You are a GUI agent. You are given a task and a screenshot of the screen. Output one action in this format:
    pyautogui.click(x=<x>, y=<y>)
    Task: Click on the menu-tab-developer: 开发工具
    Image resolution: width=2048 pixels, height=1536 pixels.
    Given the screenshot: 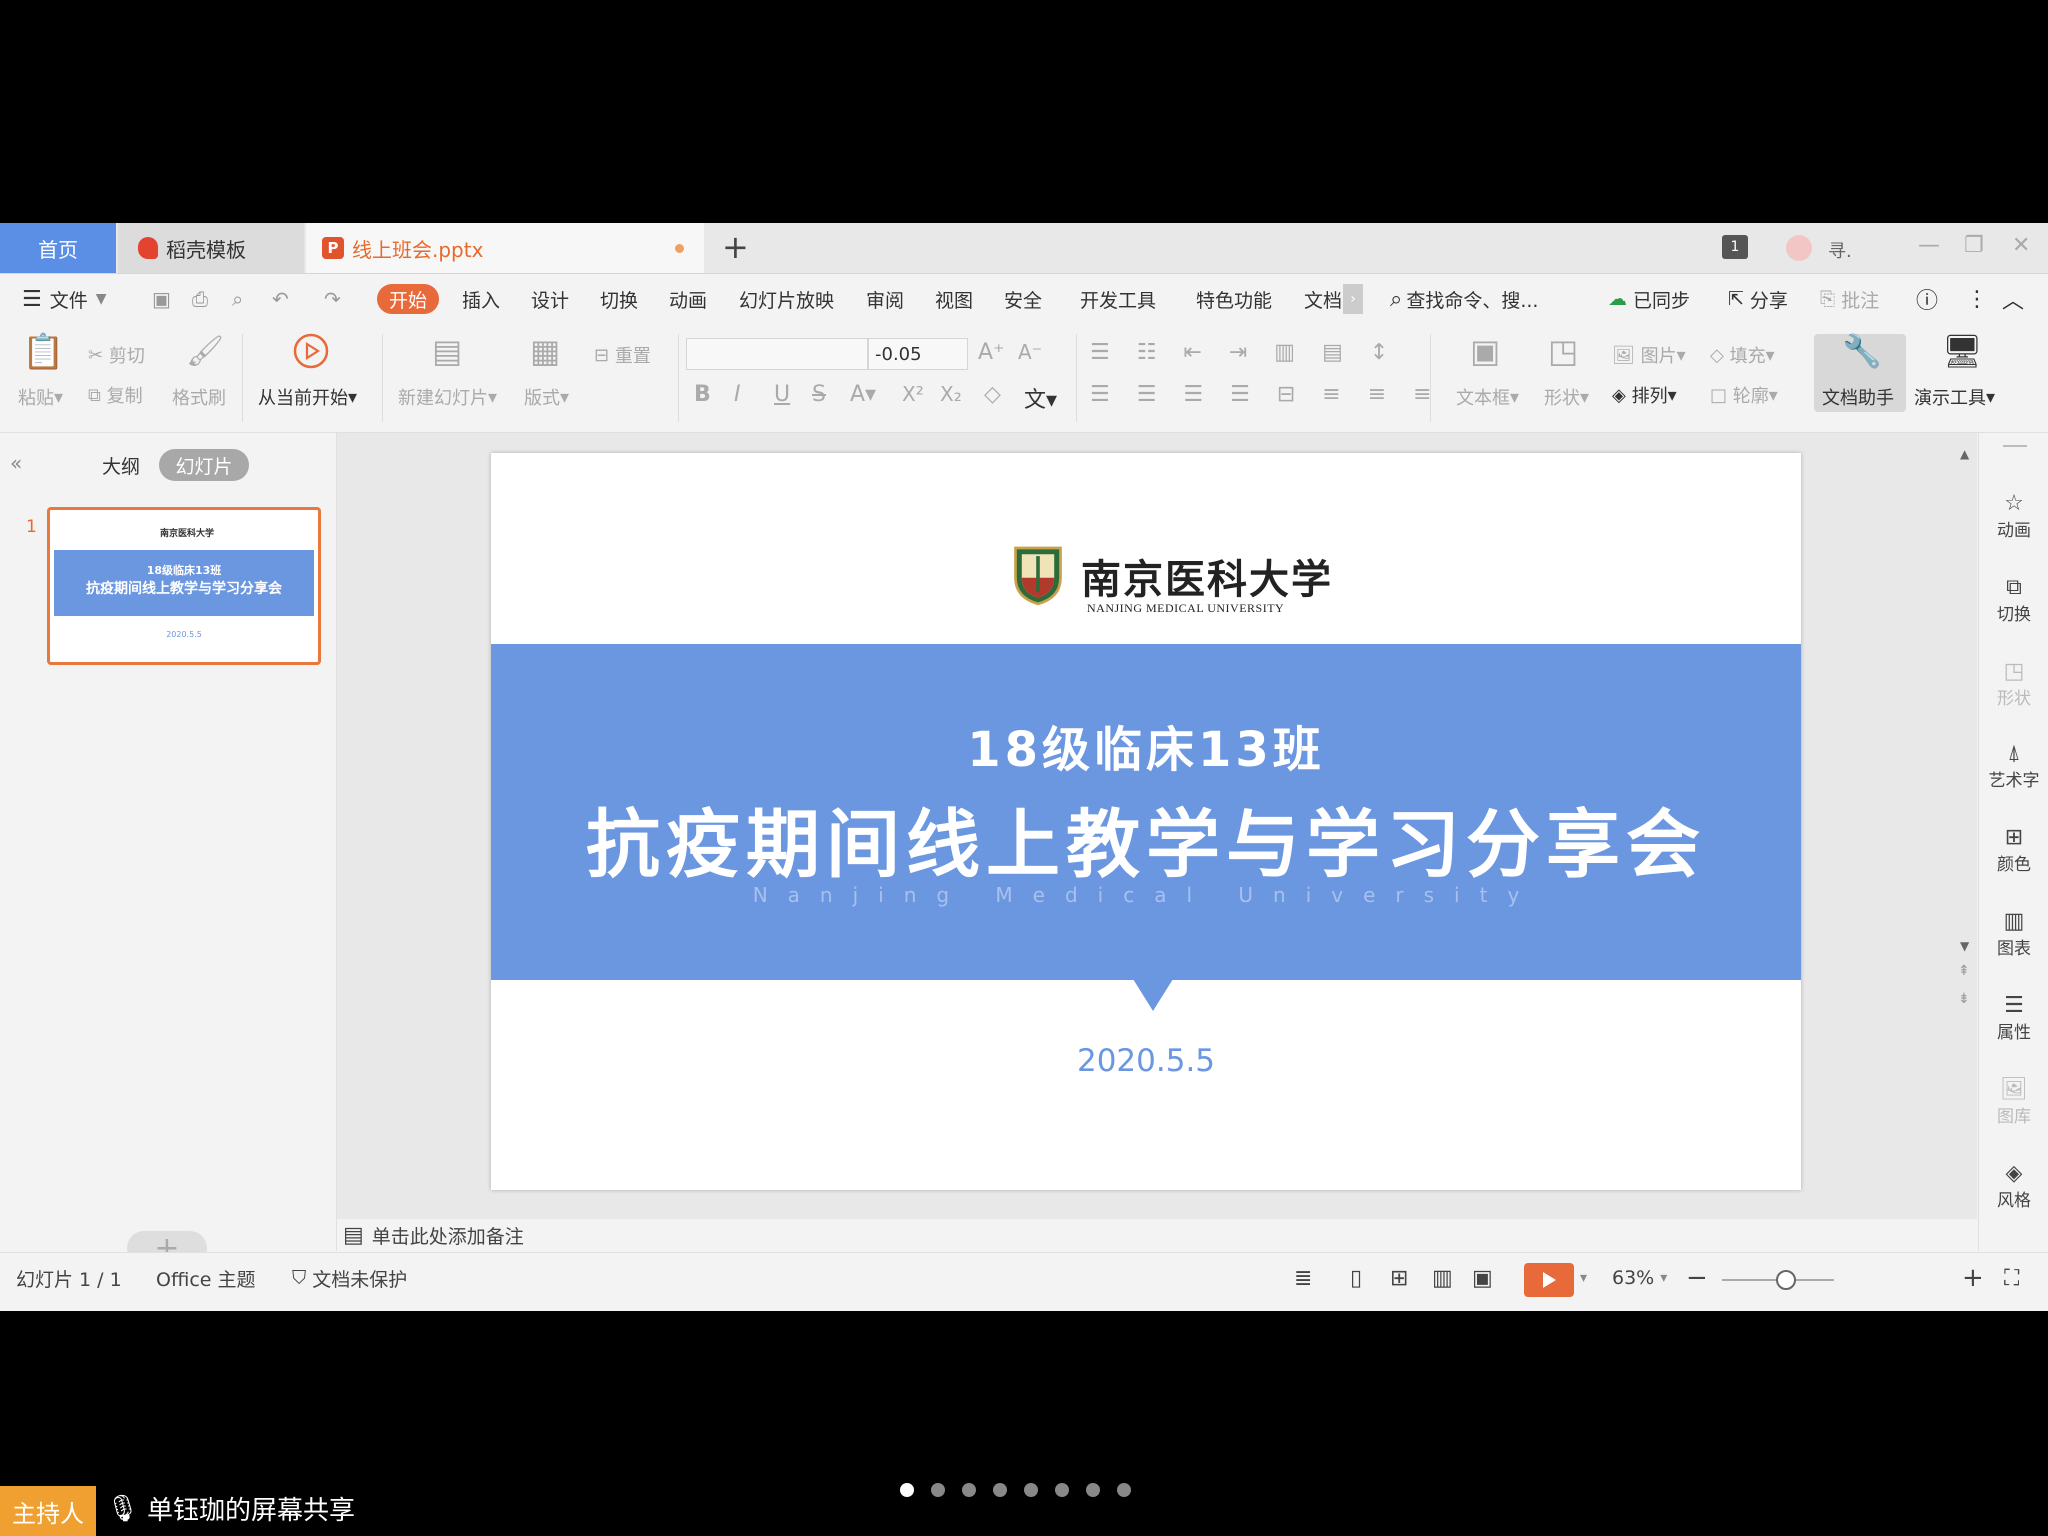 What is the action you would take?
    pyautogui.click(x=1118, y=299)
    